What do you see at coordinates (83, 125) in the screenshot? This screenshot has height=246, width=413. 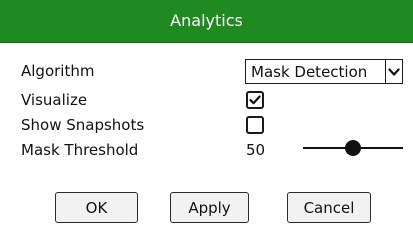 I see `show-snapshots-label: Show Snapshots` at bounding box center [83, 125].